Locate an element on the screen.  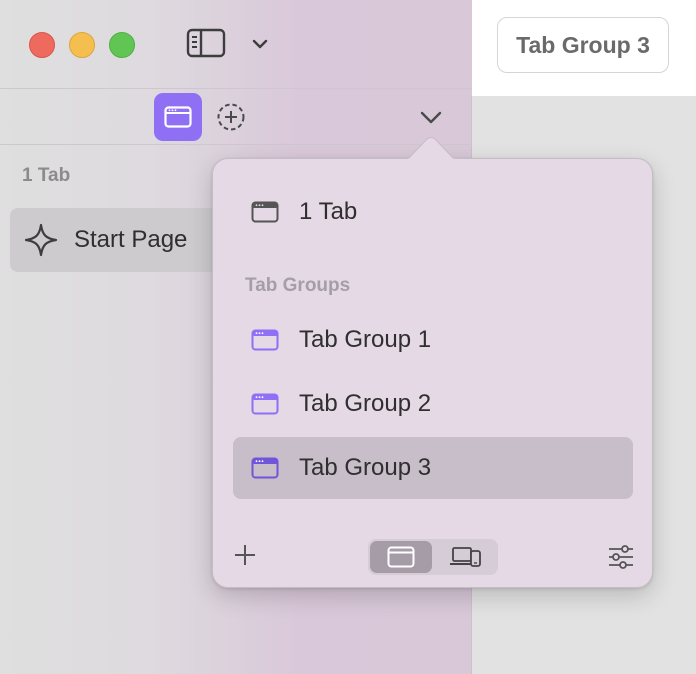
tab-group-picker-button is located at coordinates (431, 117).